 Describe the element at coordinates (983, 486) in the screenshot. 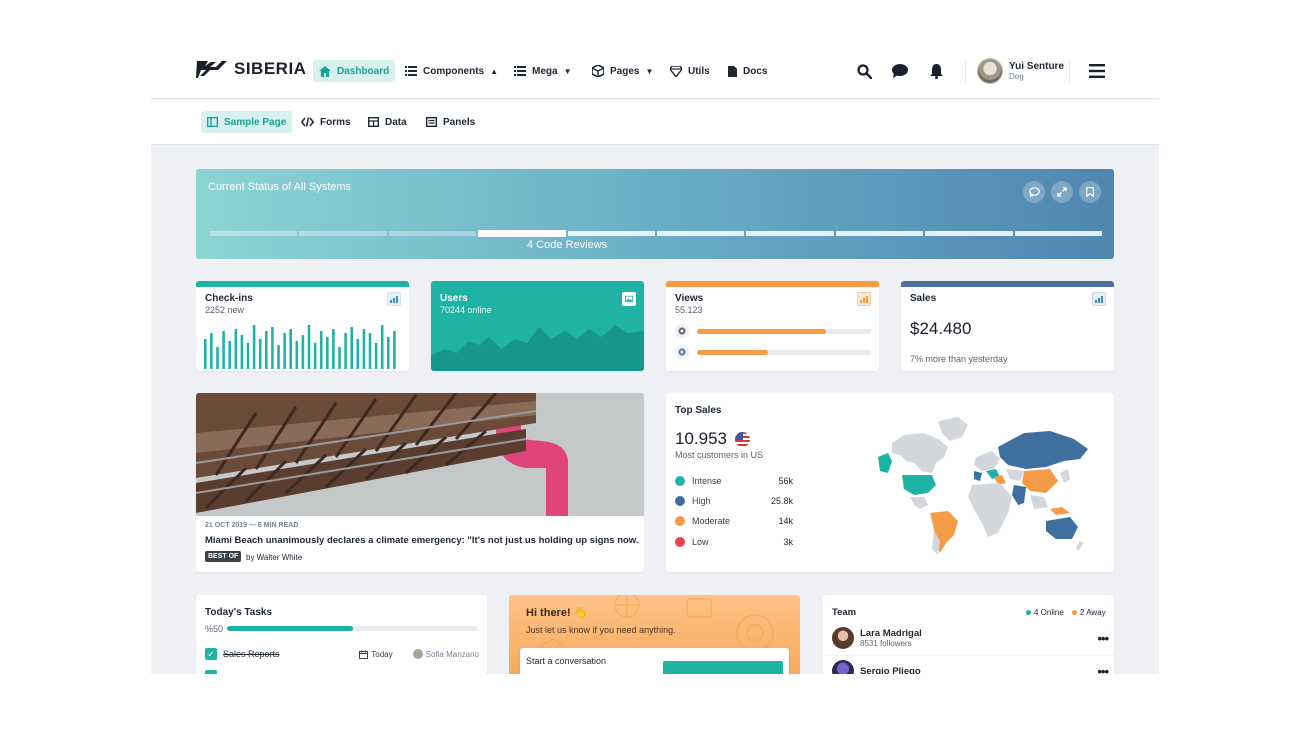

I see `world-map` at that location.